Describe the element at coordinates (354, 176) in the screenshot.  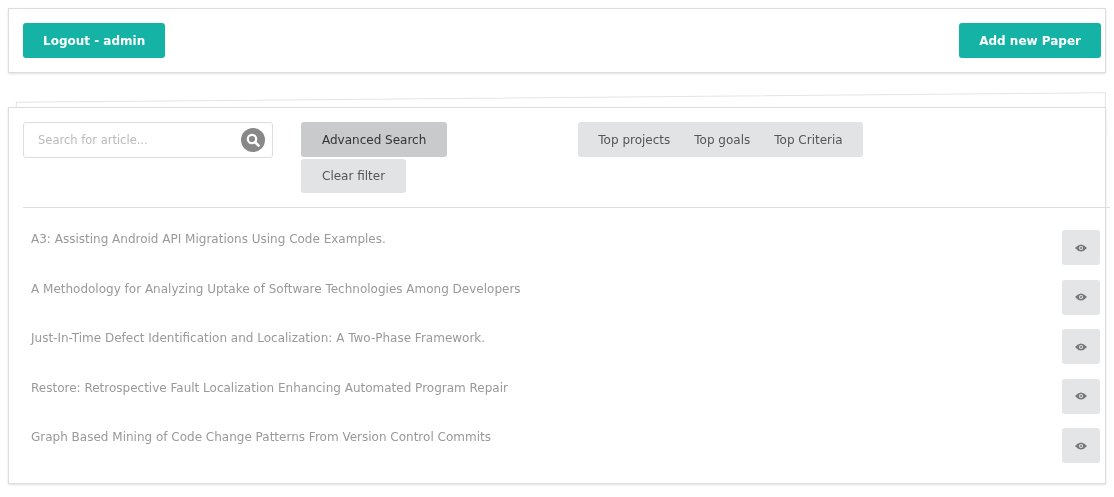
I see `clear-filter-button: Clear filter` at that location.